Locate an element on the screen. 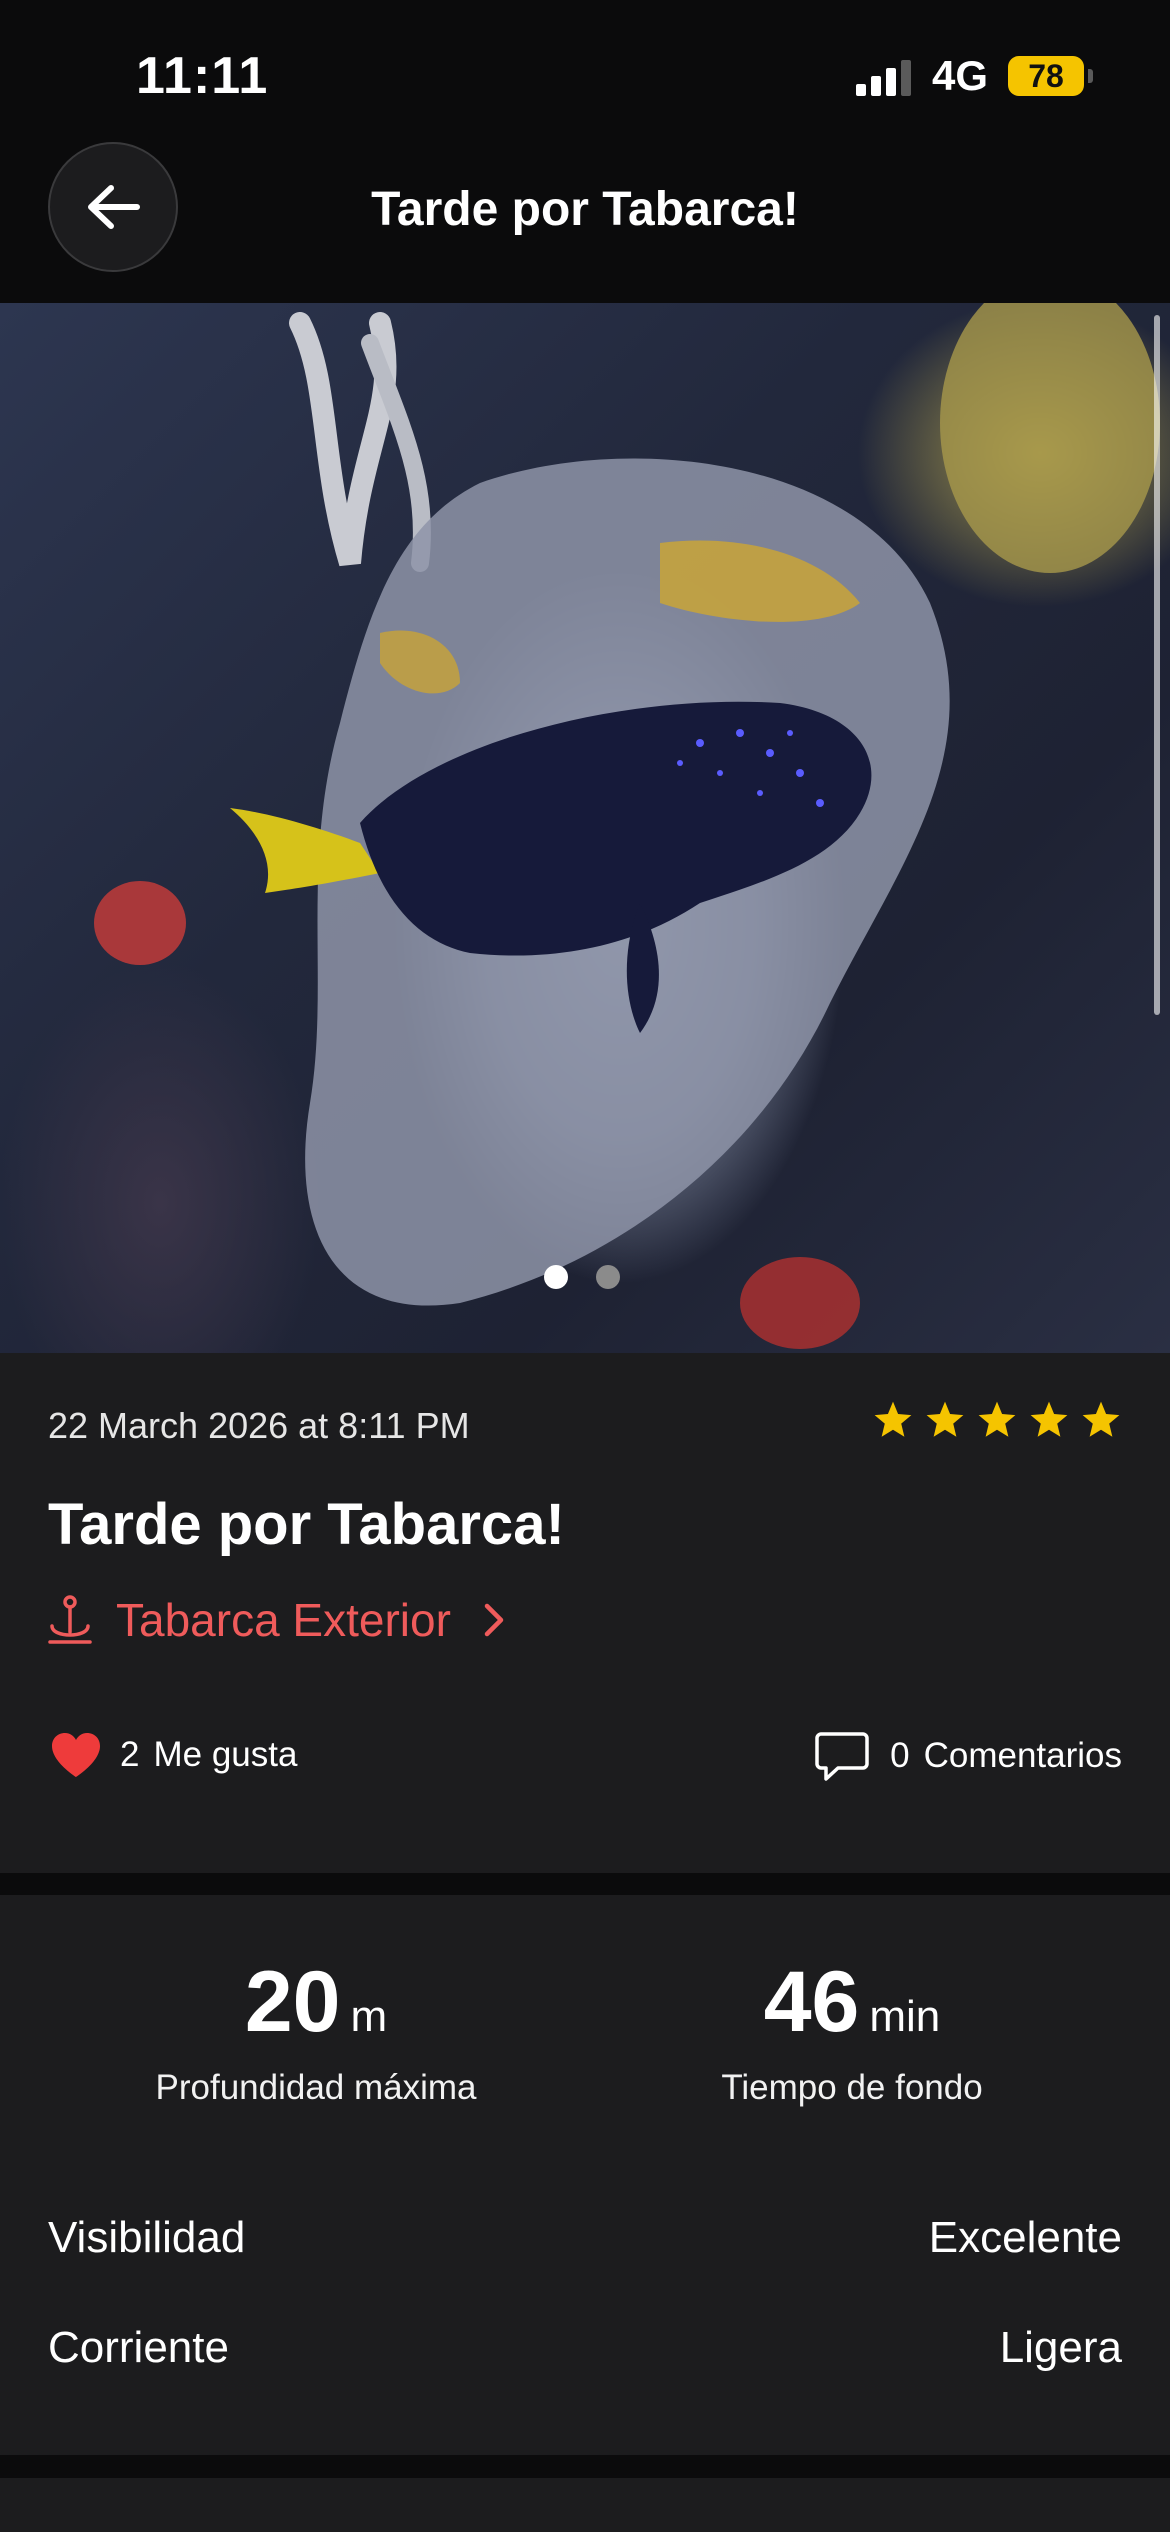  max-depth-stat: 20 m Profundidad máxima is located at coordinates (316, 2030).